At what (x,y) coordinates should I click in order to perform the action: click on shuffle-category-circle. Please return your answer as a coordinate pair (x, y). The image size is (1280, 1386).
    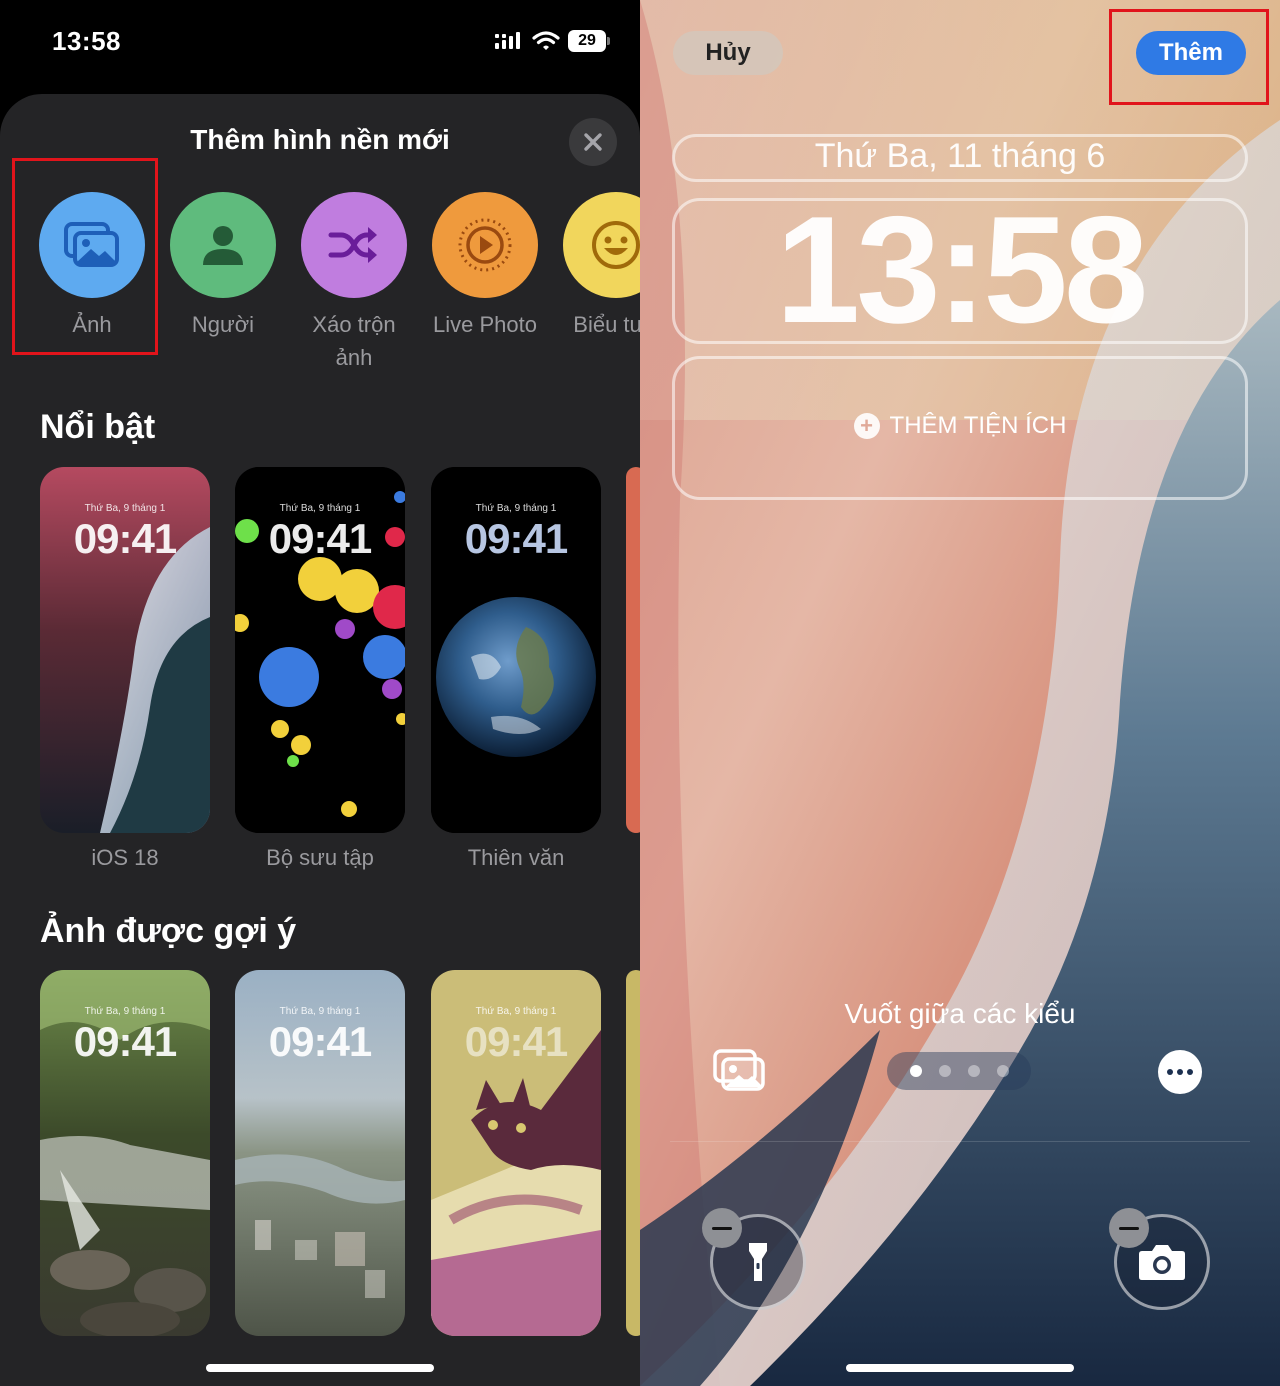
    Looking at the image, I should click on (354, 245).